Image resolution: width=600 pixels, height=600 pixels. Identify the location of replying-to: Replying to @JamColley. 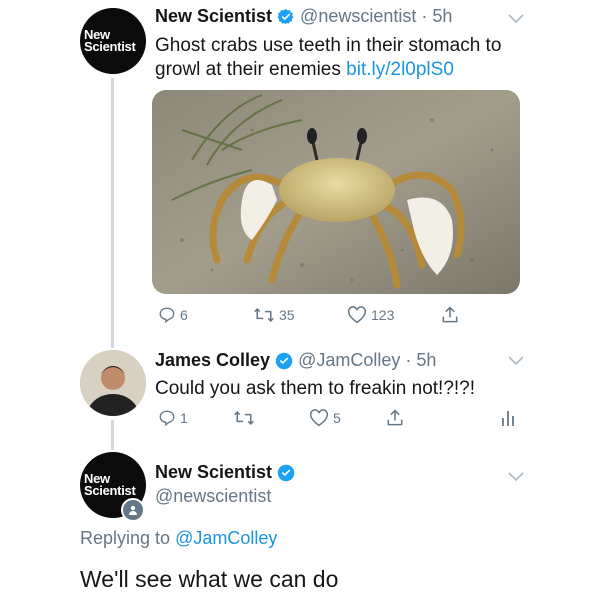
(178, 538).